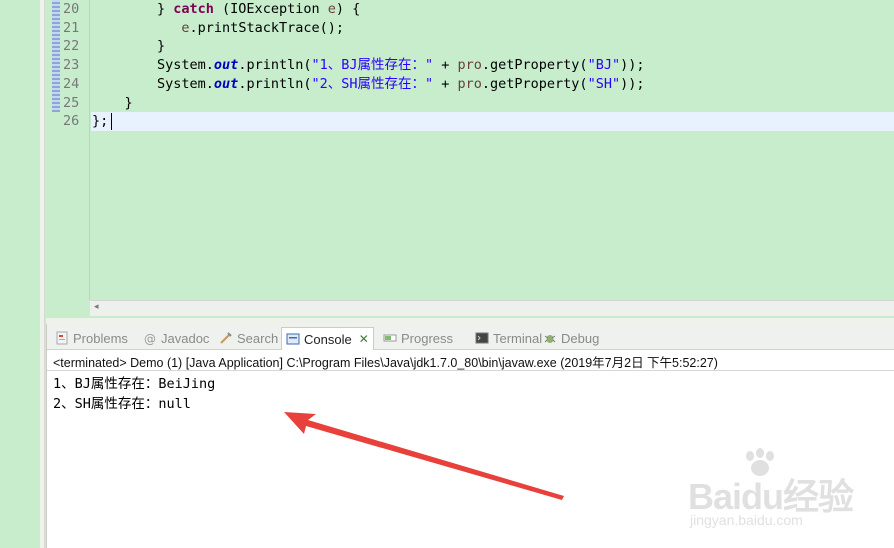 Image resolution: width=894 pixels, height=548 pixels. What do you see at coordinates (56, 56) in the screenshot?
I see `overview-ruler` at bounding box center [56, 56].